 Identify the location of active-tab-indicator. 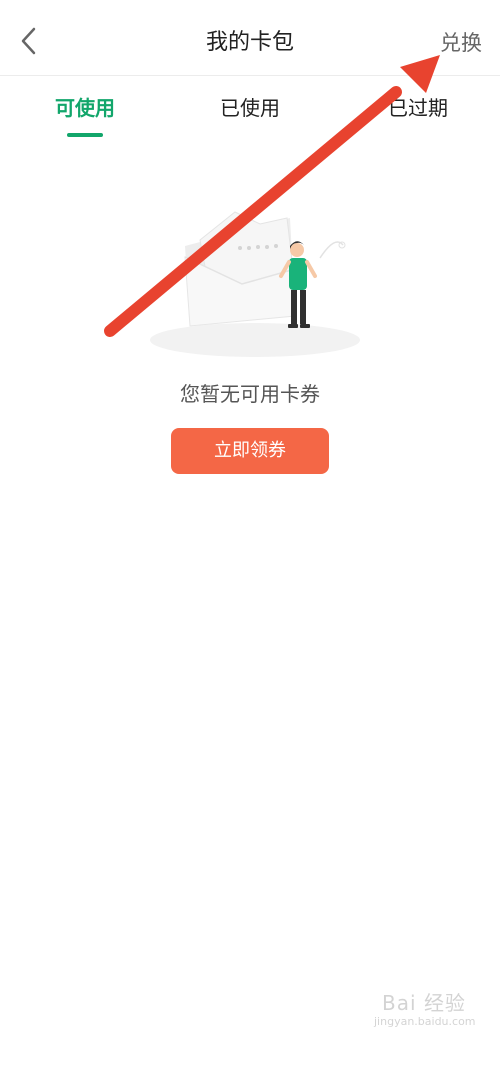
(85, 135).